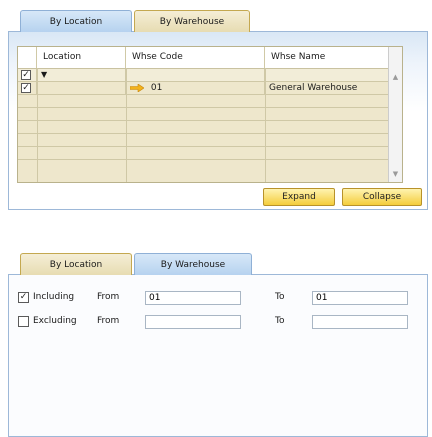  I want to click on col-header-select, so click(27, 57).